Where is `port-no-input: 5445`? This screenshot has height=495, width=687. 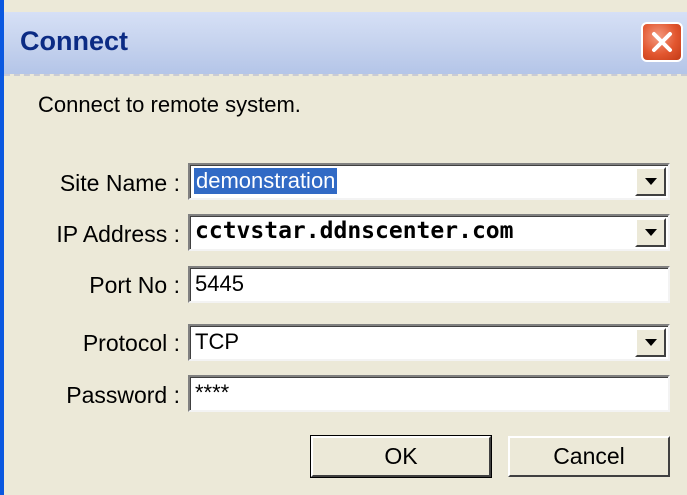 port-no-input: 5445 is located at coordinates (429, 284).